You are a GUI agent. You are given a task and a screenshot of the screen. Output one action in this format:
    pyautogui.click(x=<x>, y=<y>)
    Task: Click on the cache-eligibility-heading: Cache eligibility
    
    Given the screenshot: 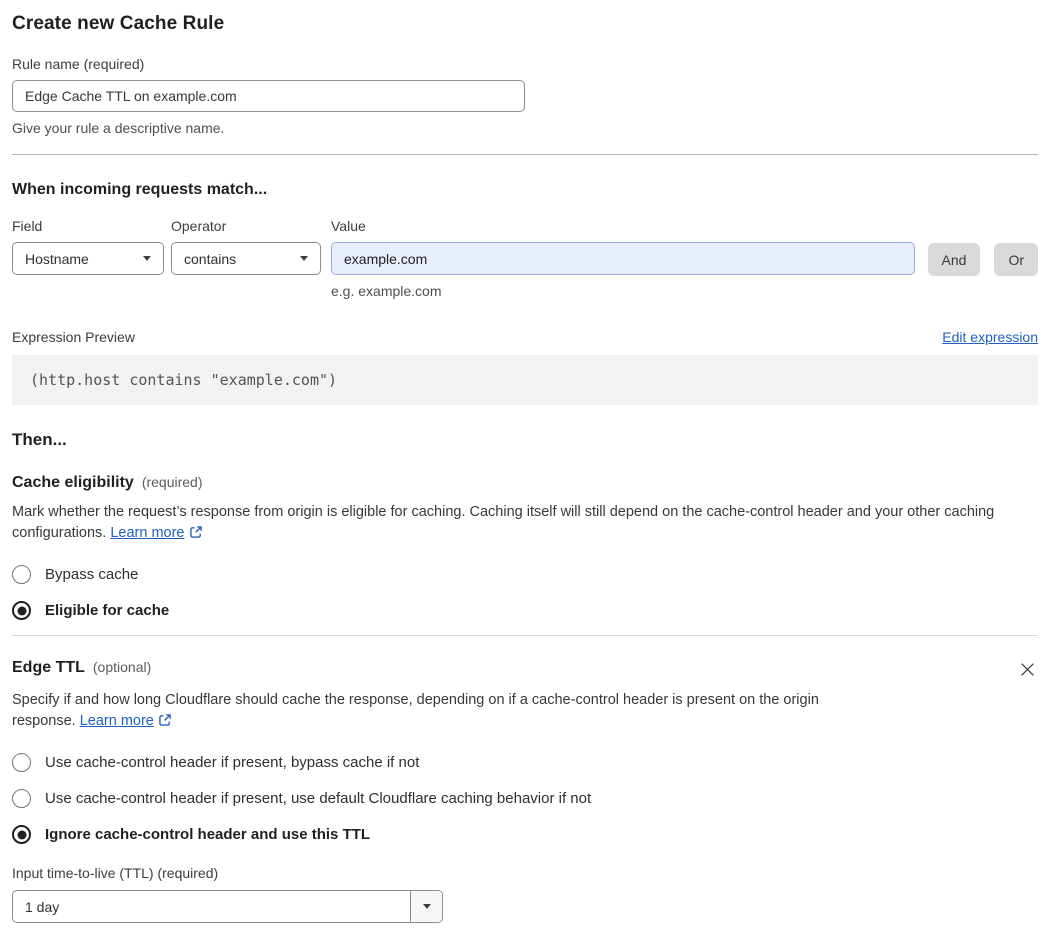 What is the action you would take?
    pyautogui.click(x=73, y=482)
    